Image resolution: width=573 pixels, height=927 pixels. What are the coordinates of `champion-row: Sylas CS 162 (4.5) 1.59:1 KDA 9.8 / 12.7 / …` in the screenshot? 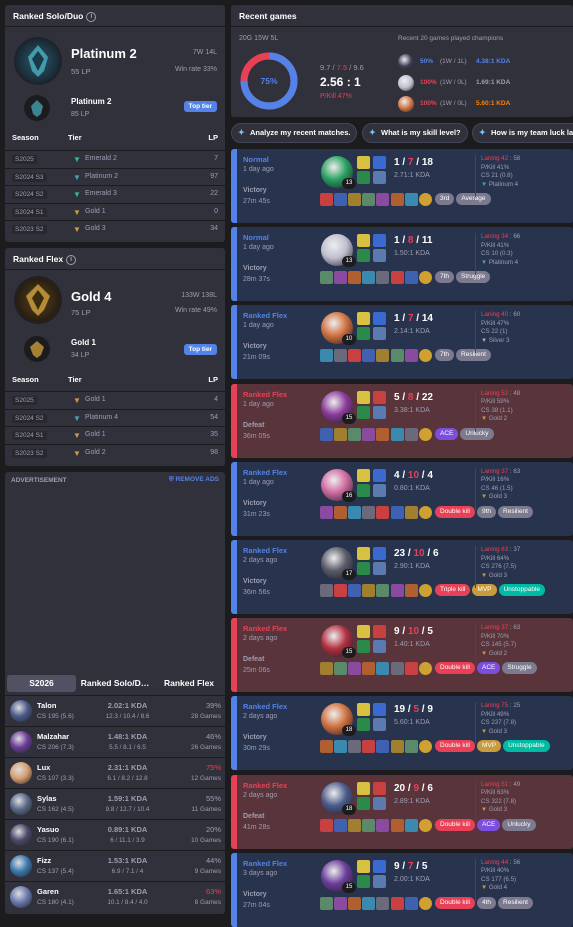 It's located at (115, 803).